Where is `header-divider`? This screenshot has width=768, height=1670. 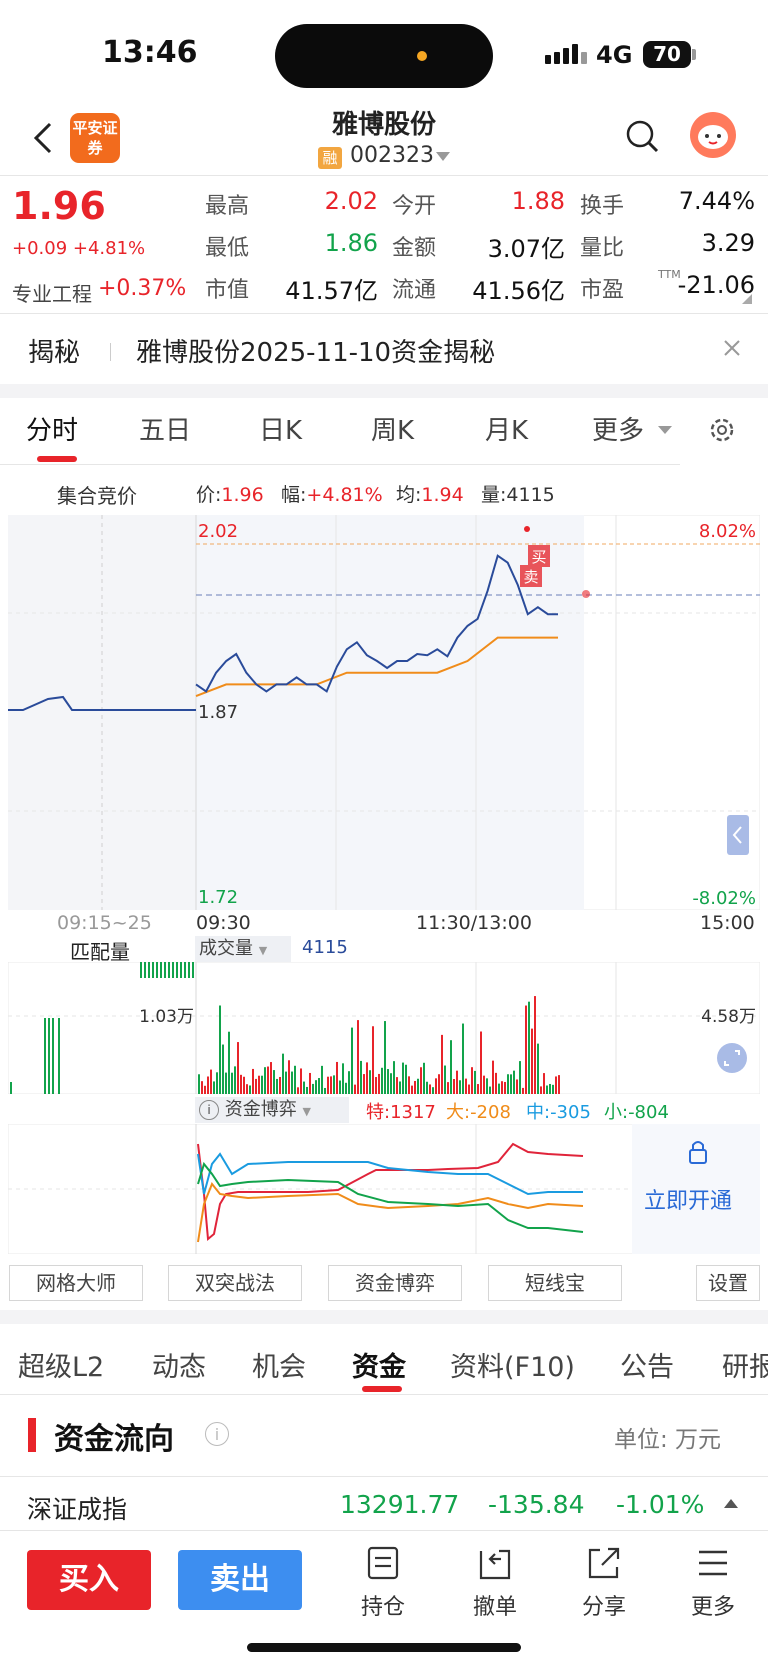 header-divider is located at coordinates (384, 175).